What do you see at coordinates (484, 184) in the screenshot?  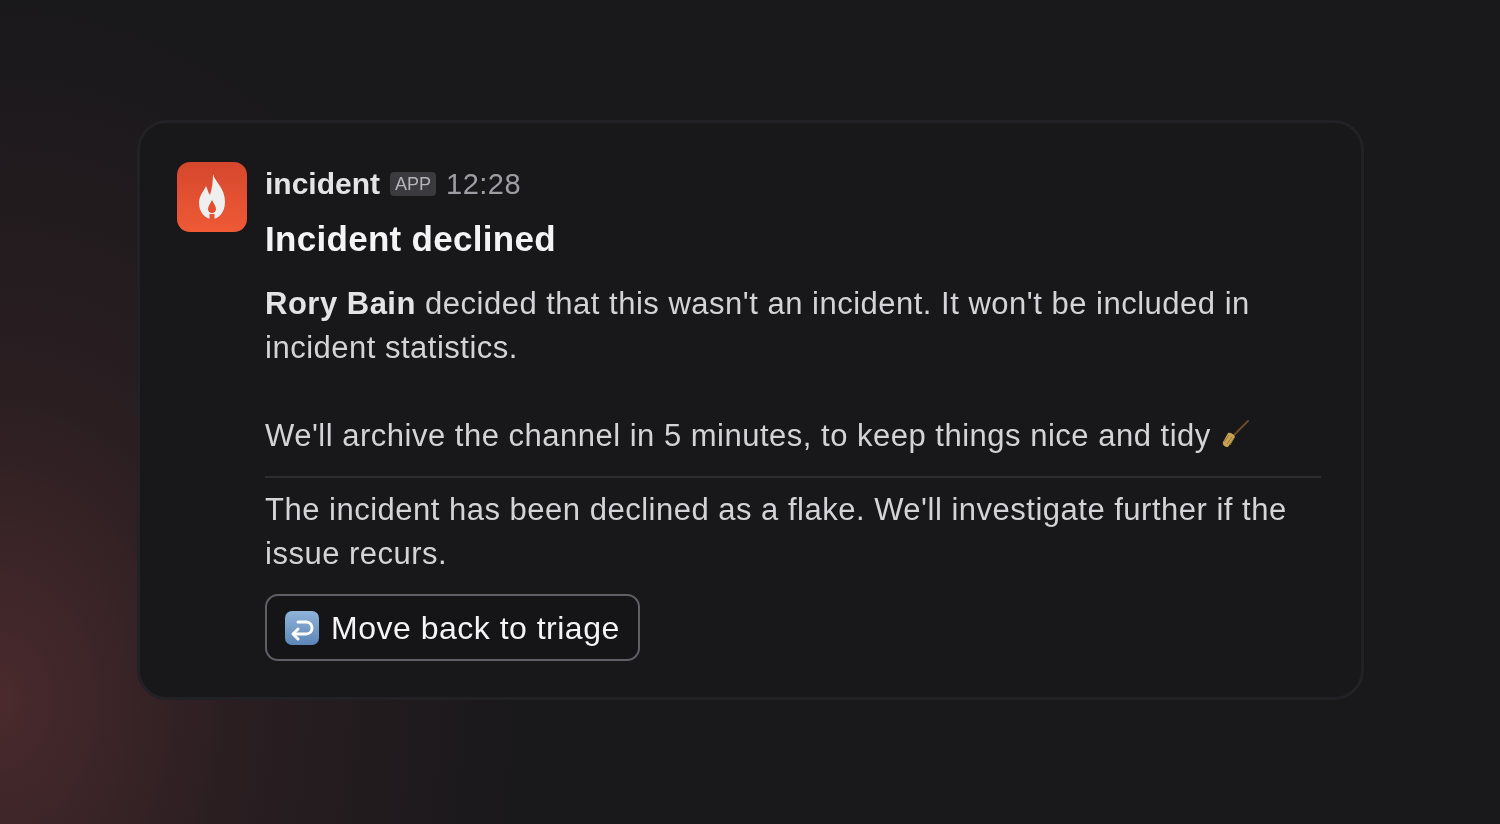 I see `message-time: 12:28` at bounding box center [484, 184].